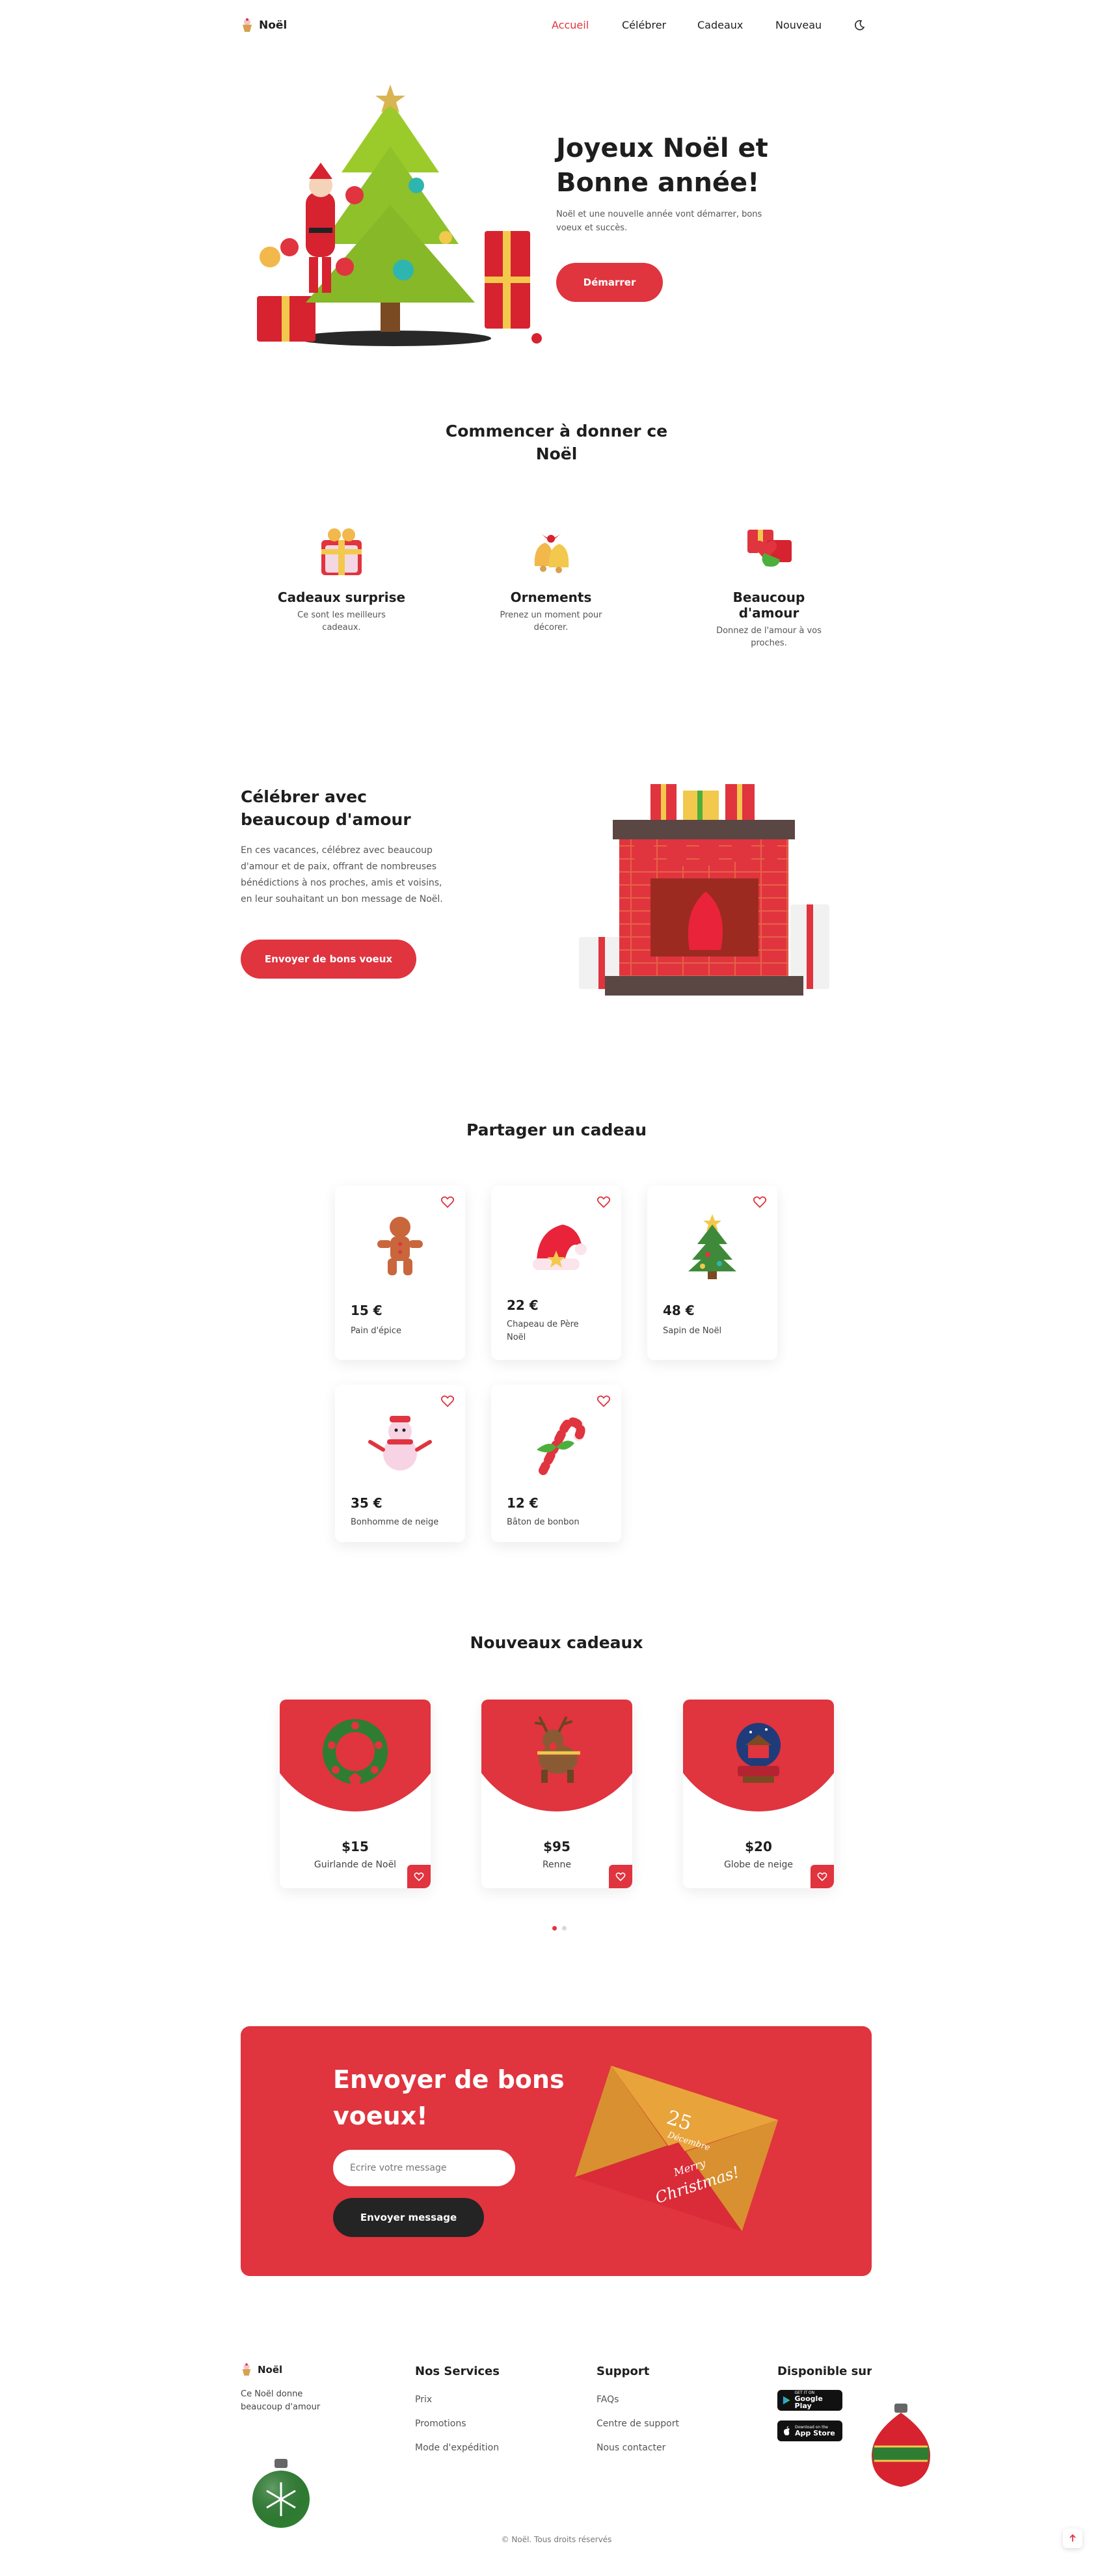 This screenshot has height=2576, width=1113. Describe the element at coordinates (631, 2448) in the screenshot. I see `footer-link-contact: Nous contacter` at that location.